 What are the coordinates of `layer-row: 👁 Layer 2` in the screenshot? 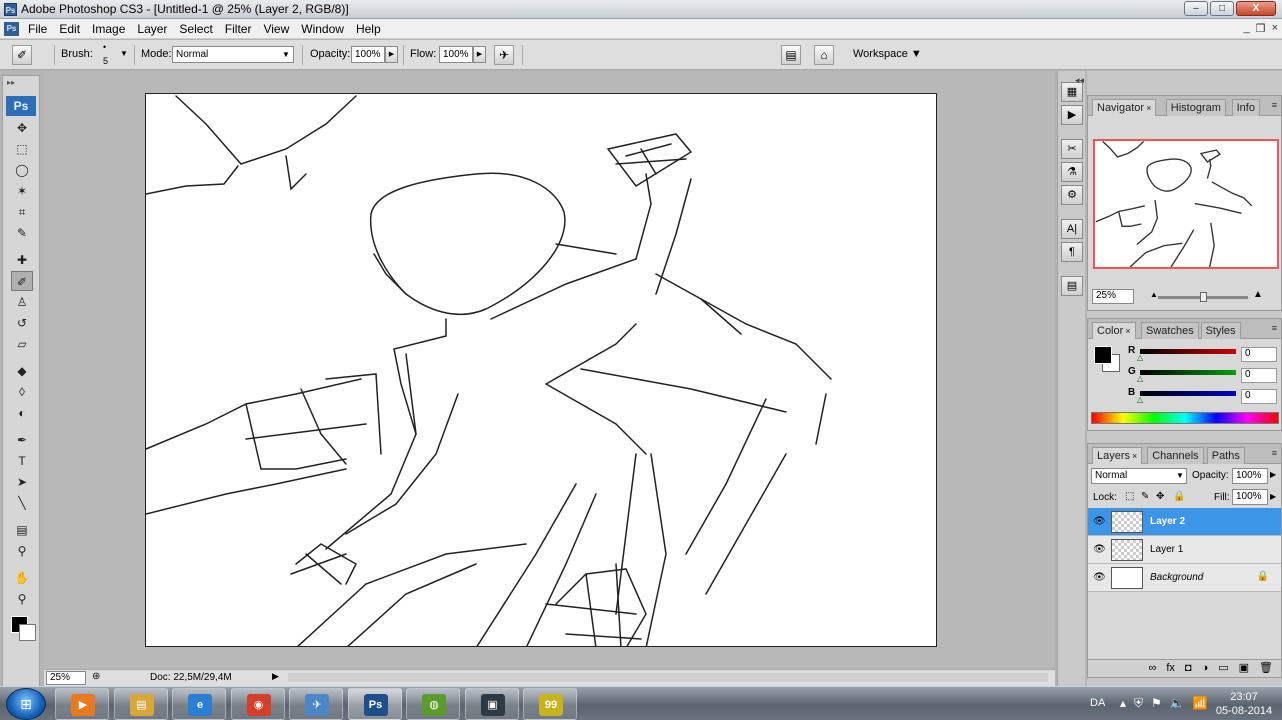 It's located at (1184, 522).